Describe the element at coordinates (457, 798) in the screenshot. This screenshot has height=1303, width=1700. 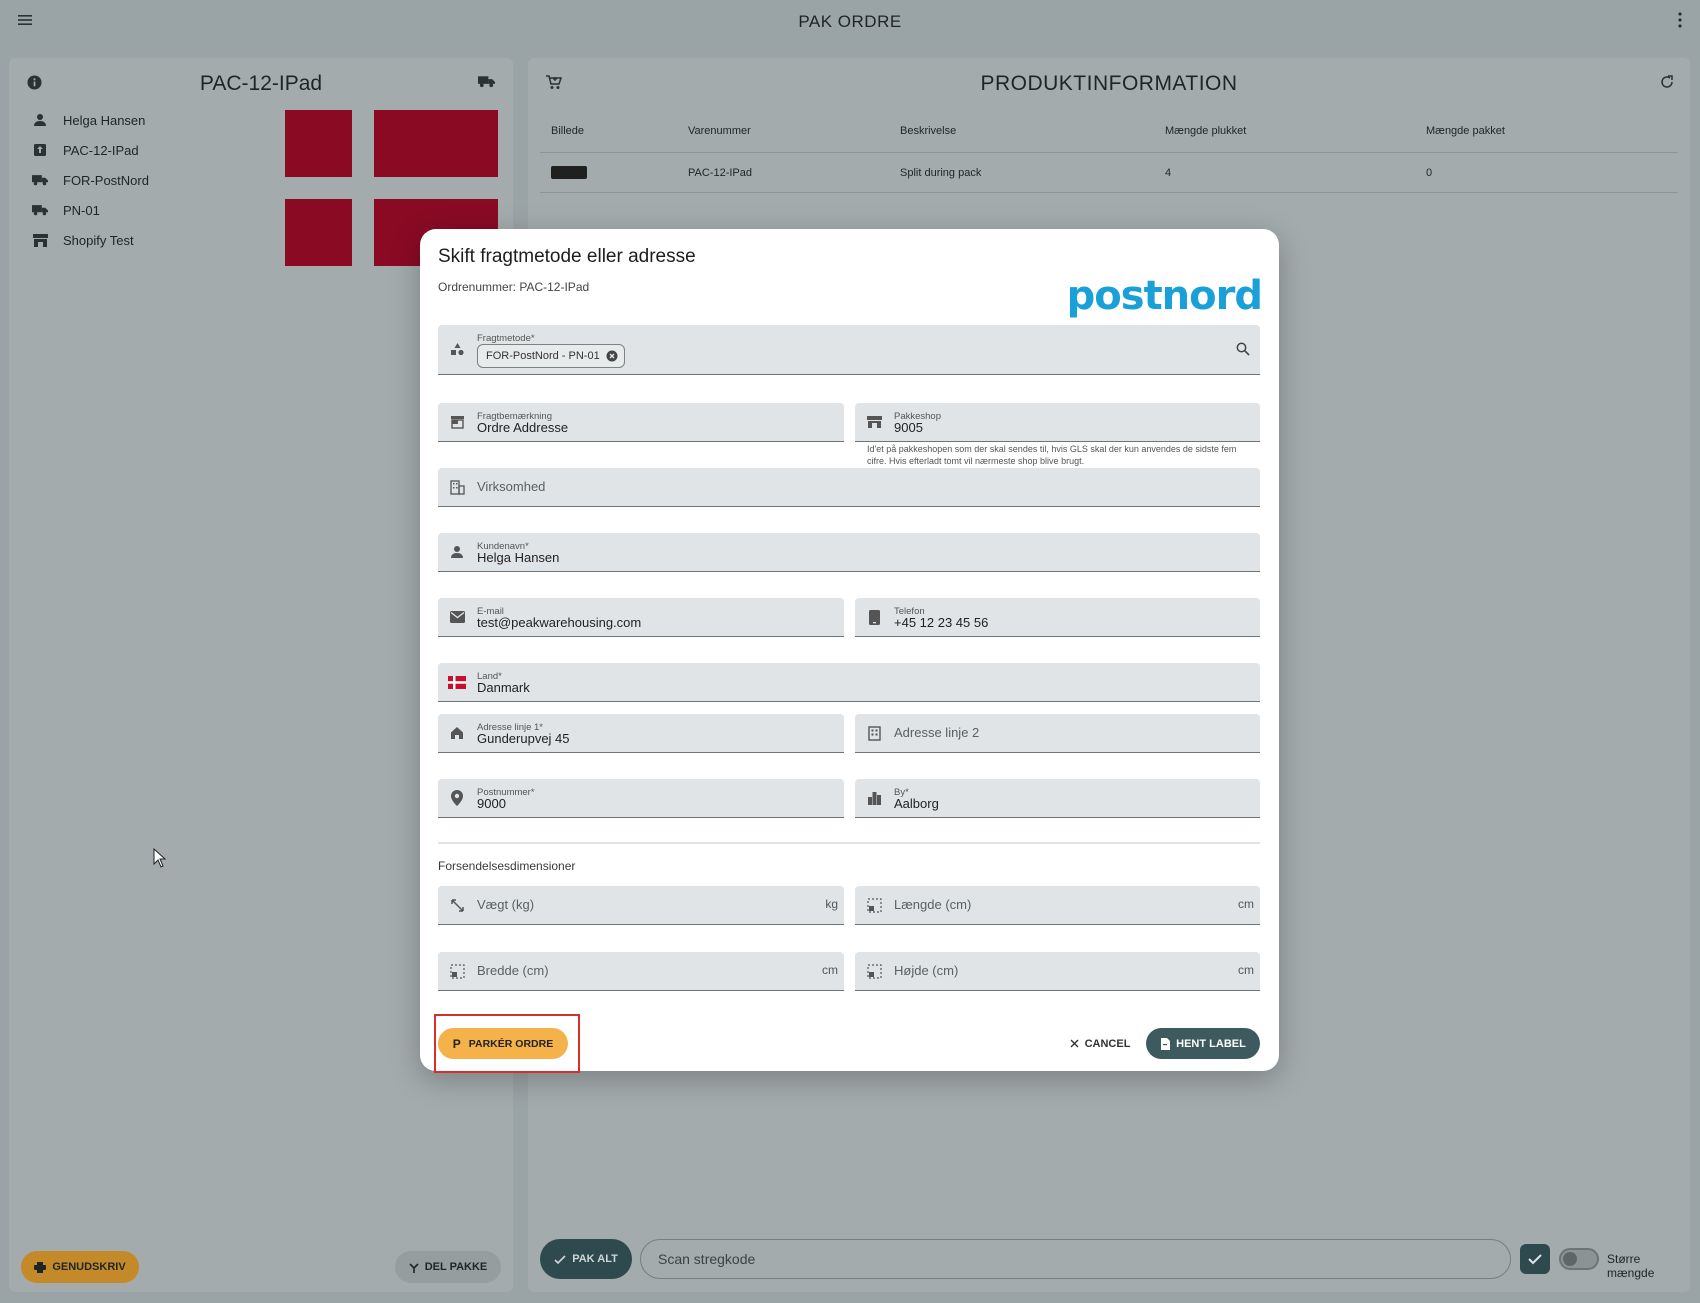
I see `location-pin-icon` at that location.